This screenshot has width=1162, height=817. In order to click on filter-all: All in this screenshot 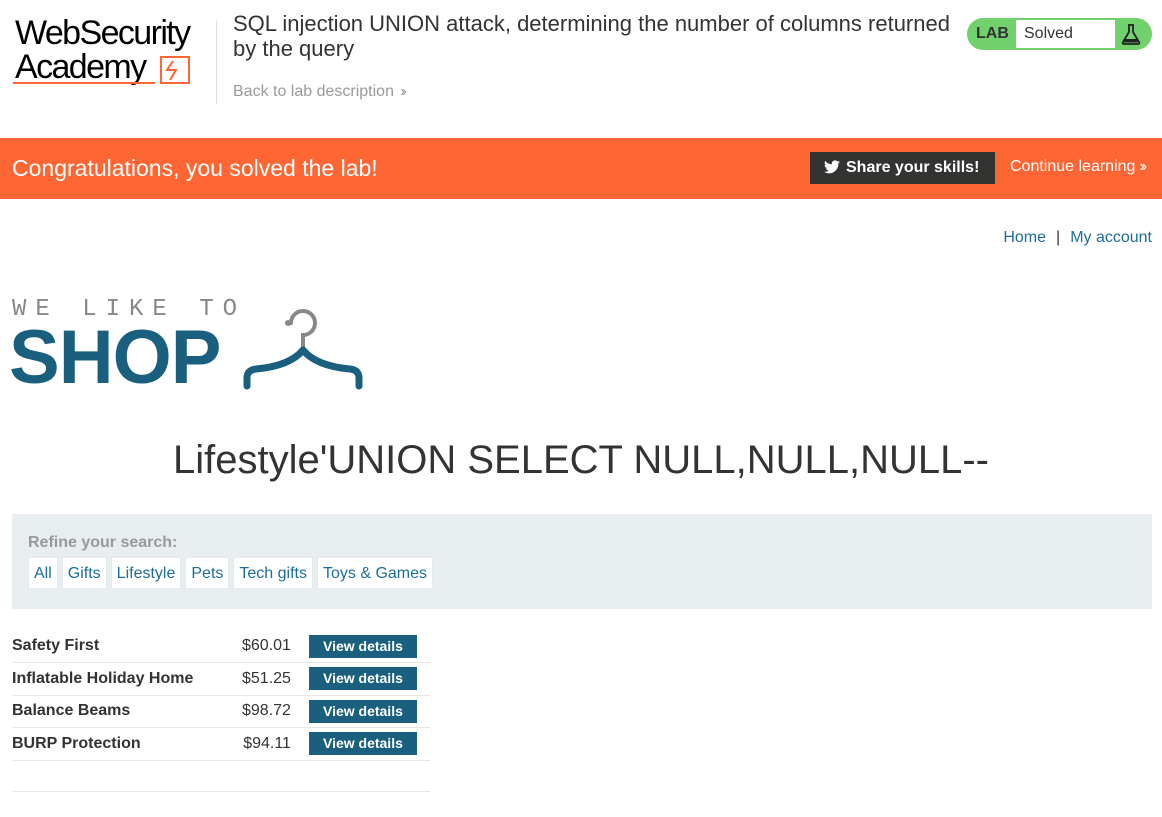, I will do `click(43, 573)`.